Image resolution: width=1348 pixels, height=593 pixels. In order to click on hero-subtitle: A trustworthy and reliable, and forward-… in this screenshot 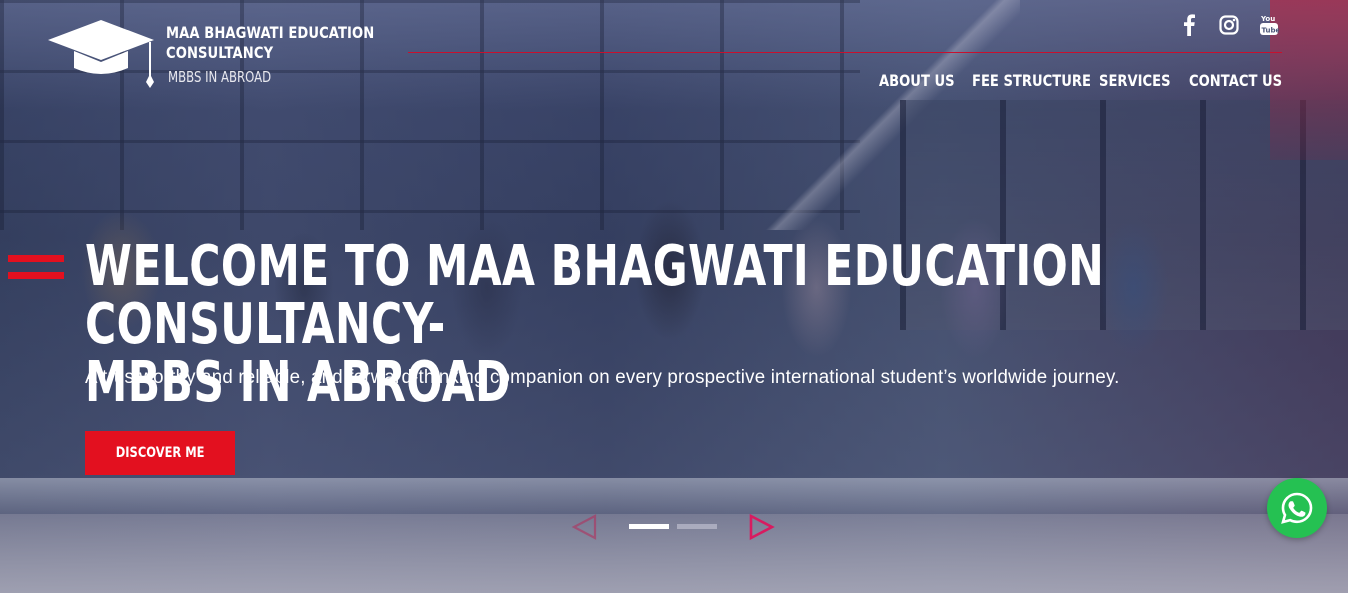, I will do `click(602, 377)`.